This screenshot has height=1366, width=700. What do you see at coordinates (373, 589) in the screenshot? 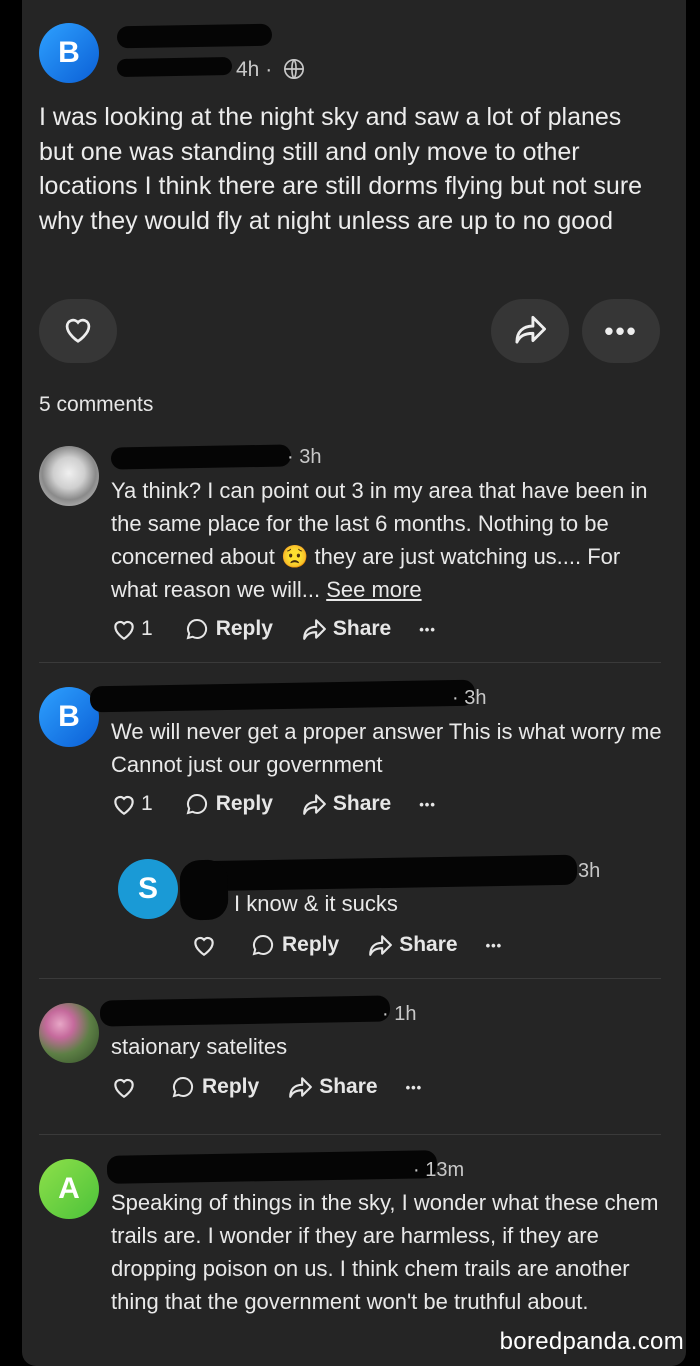
I see `see-more-link: See more` at bounding box center [373, 589].